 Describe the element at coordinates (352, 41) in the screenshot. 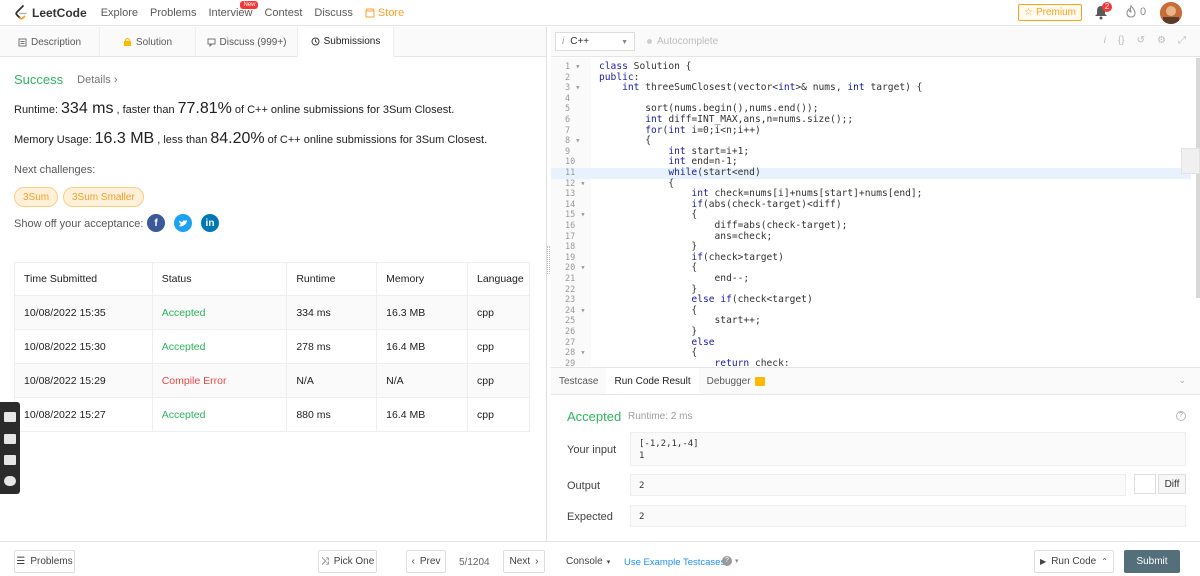

I see `tab-submissions-label: Submissions` at that location.